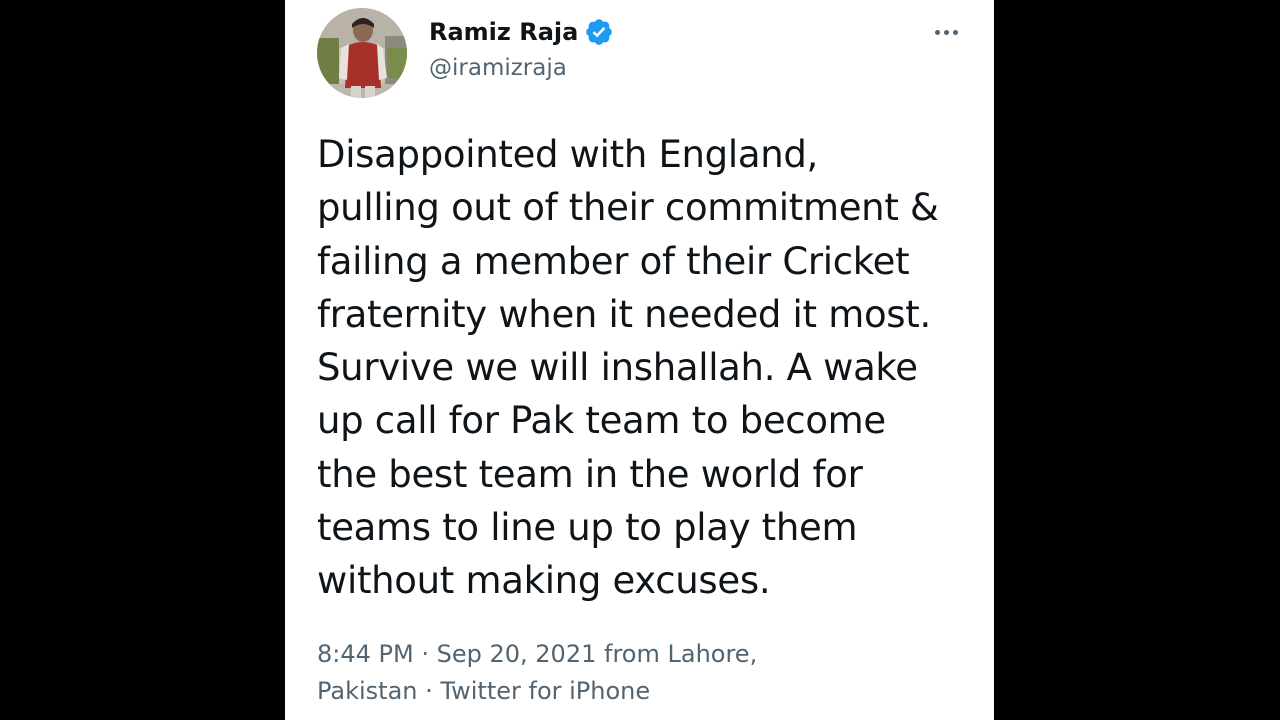 The height and width of the screenshot is (720, 1280). What do you see at coordinates (503, 32) in the screenshot?
I see `author-display-name: Ramiz Raja` at bounding box center [503, 32].